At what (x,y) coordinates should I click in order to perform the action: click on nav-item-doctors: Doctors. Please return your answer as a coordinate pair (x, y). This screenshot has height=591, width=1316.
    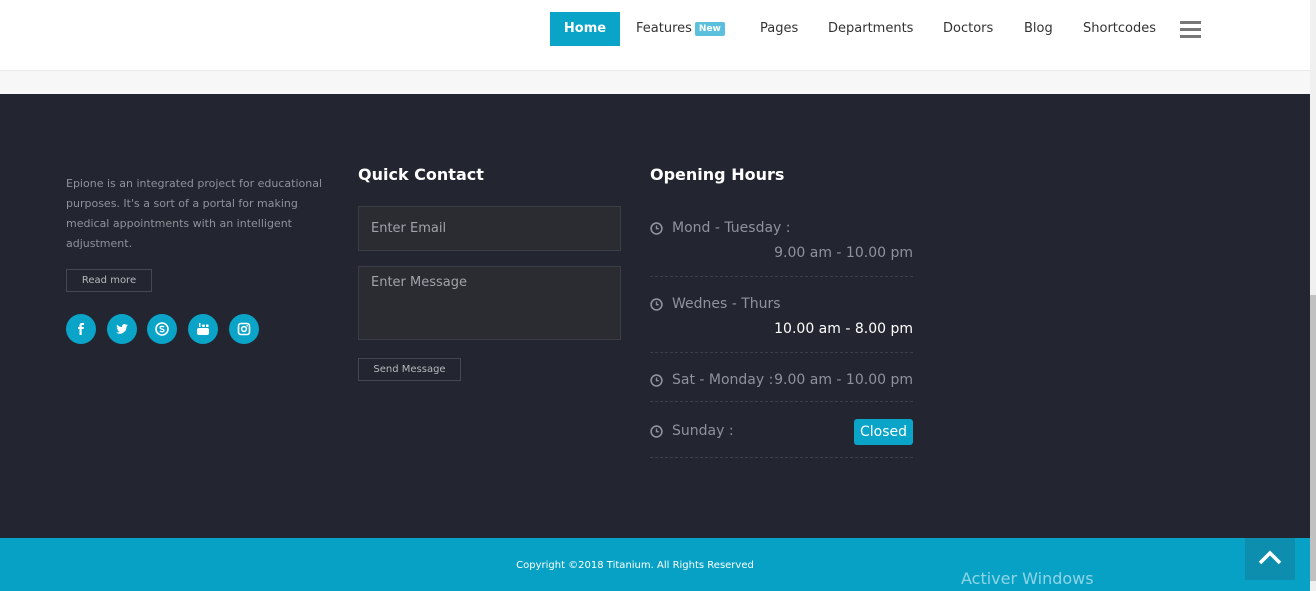
    Looking at the image, I should click on (968, 29).